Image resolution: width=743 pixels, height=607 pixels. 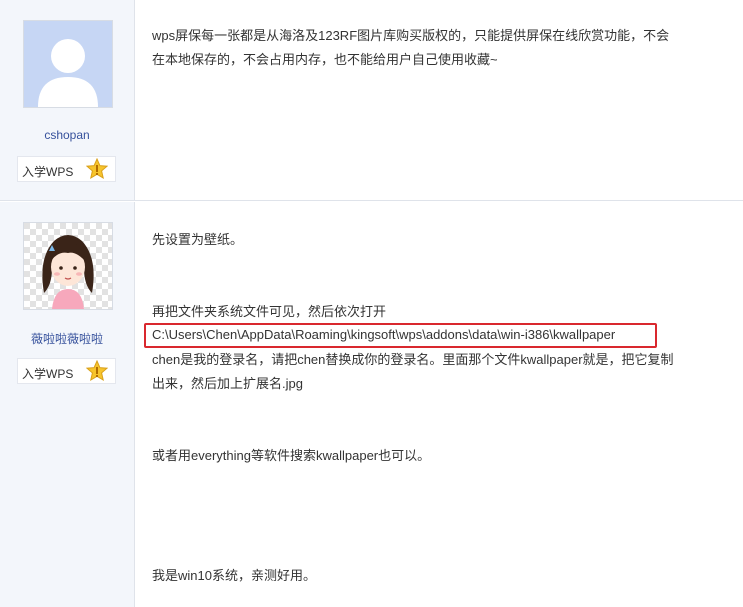 What do you see at coordinates (67, 135) in the screenshot?
I see `username: cshopan` at bounding box center [67, 135].